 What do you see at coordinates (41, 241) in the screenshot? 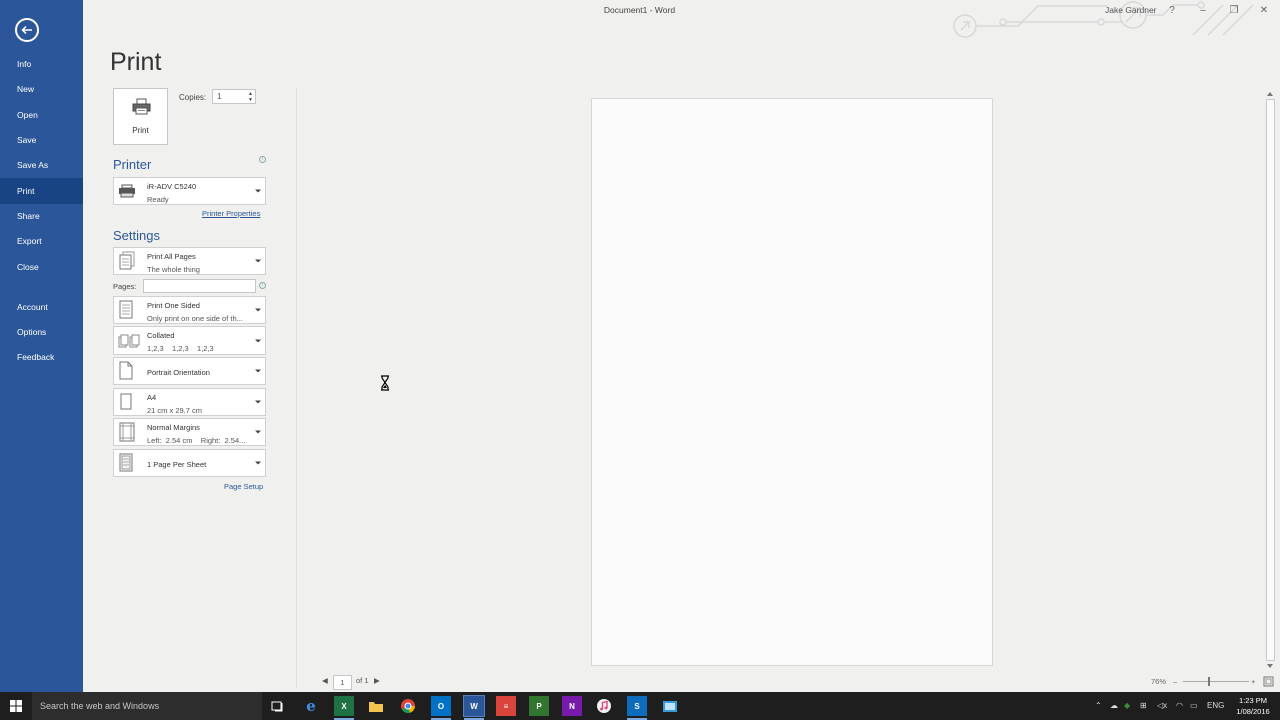
I see `nav-export: Export` at bounding box center [41, 241].